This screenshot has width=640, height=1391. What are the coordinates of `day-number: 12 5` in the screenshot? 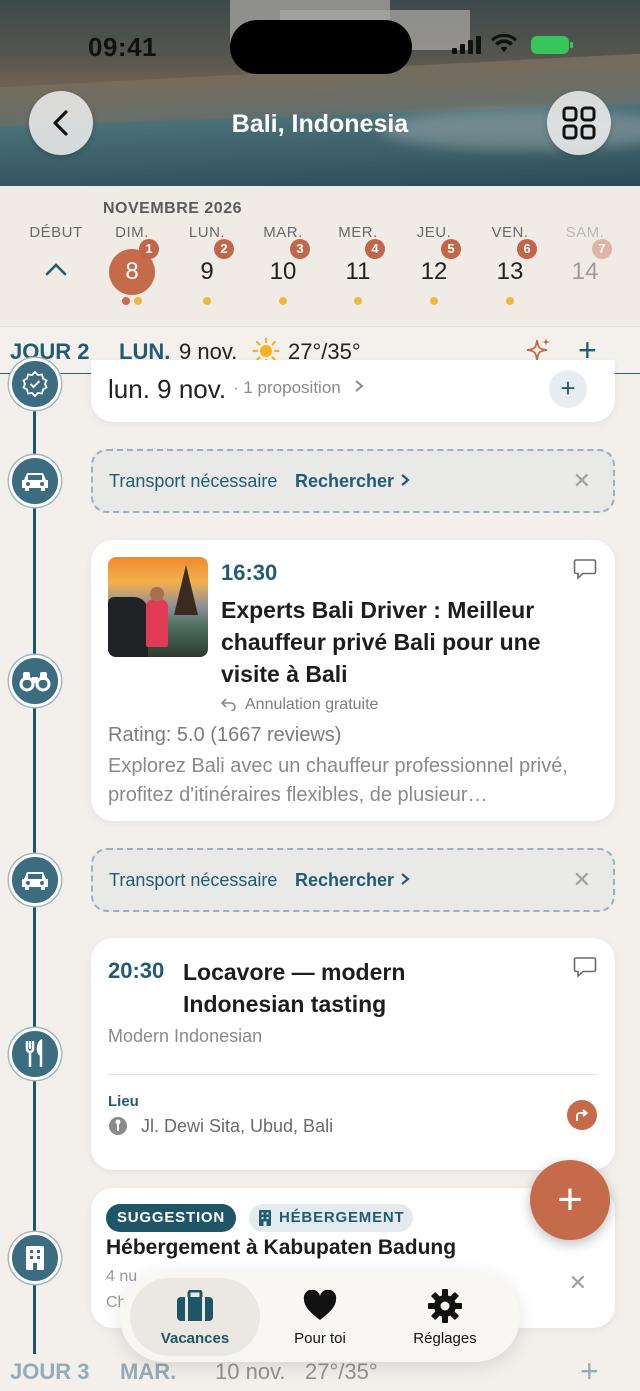 It's located at (436, 267).